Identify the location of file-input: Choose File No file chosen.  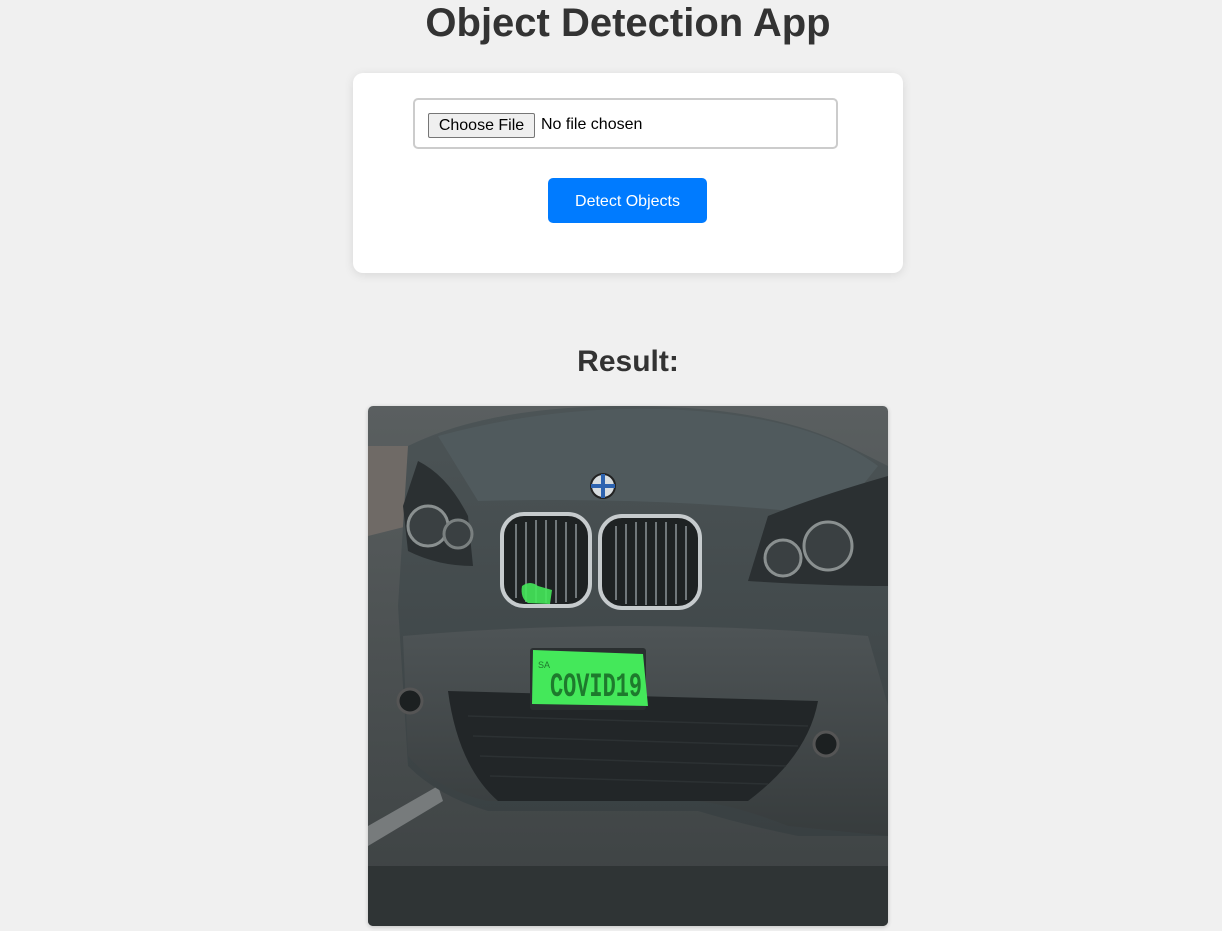
(625, 123).